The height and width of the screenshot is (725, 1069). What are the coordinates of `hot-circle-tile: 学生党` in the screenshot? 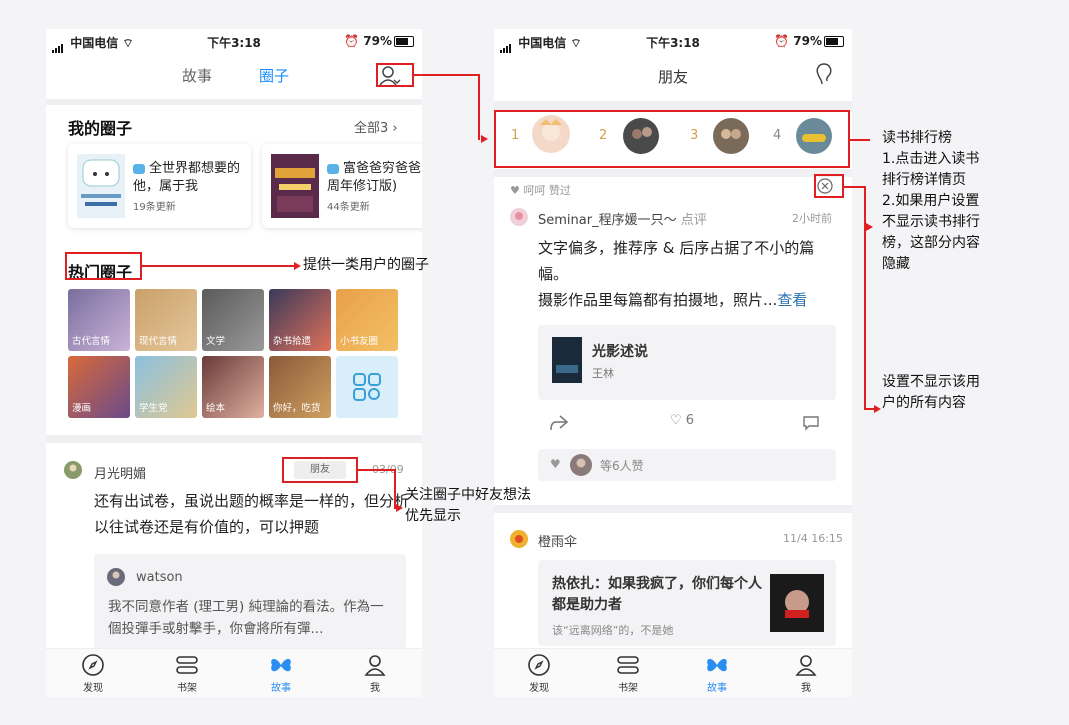 It's located at (166, 387).